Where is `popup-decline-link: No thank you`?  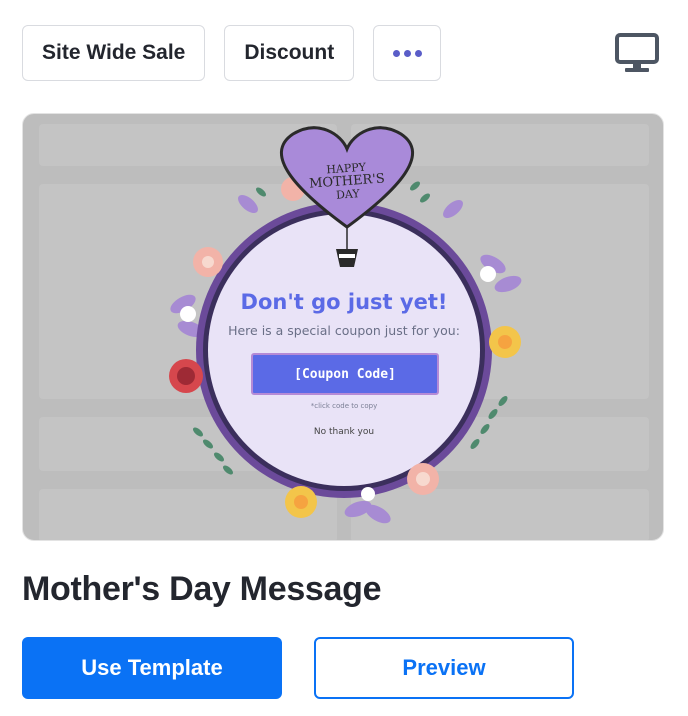
popup-decline-link: No thank you is located at coordinates (343, 432).